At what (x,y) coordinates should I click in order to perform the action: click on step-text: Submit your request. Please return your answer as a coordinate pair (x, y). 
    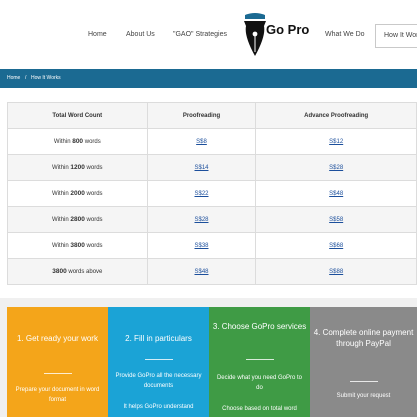
    Looking at the image, I should click on (363, 396).